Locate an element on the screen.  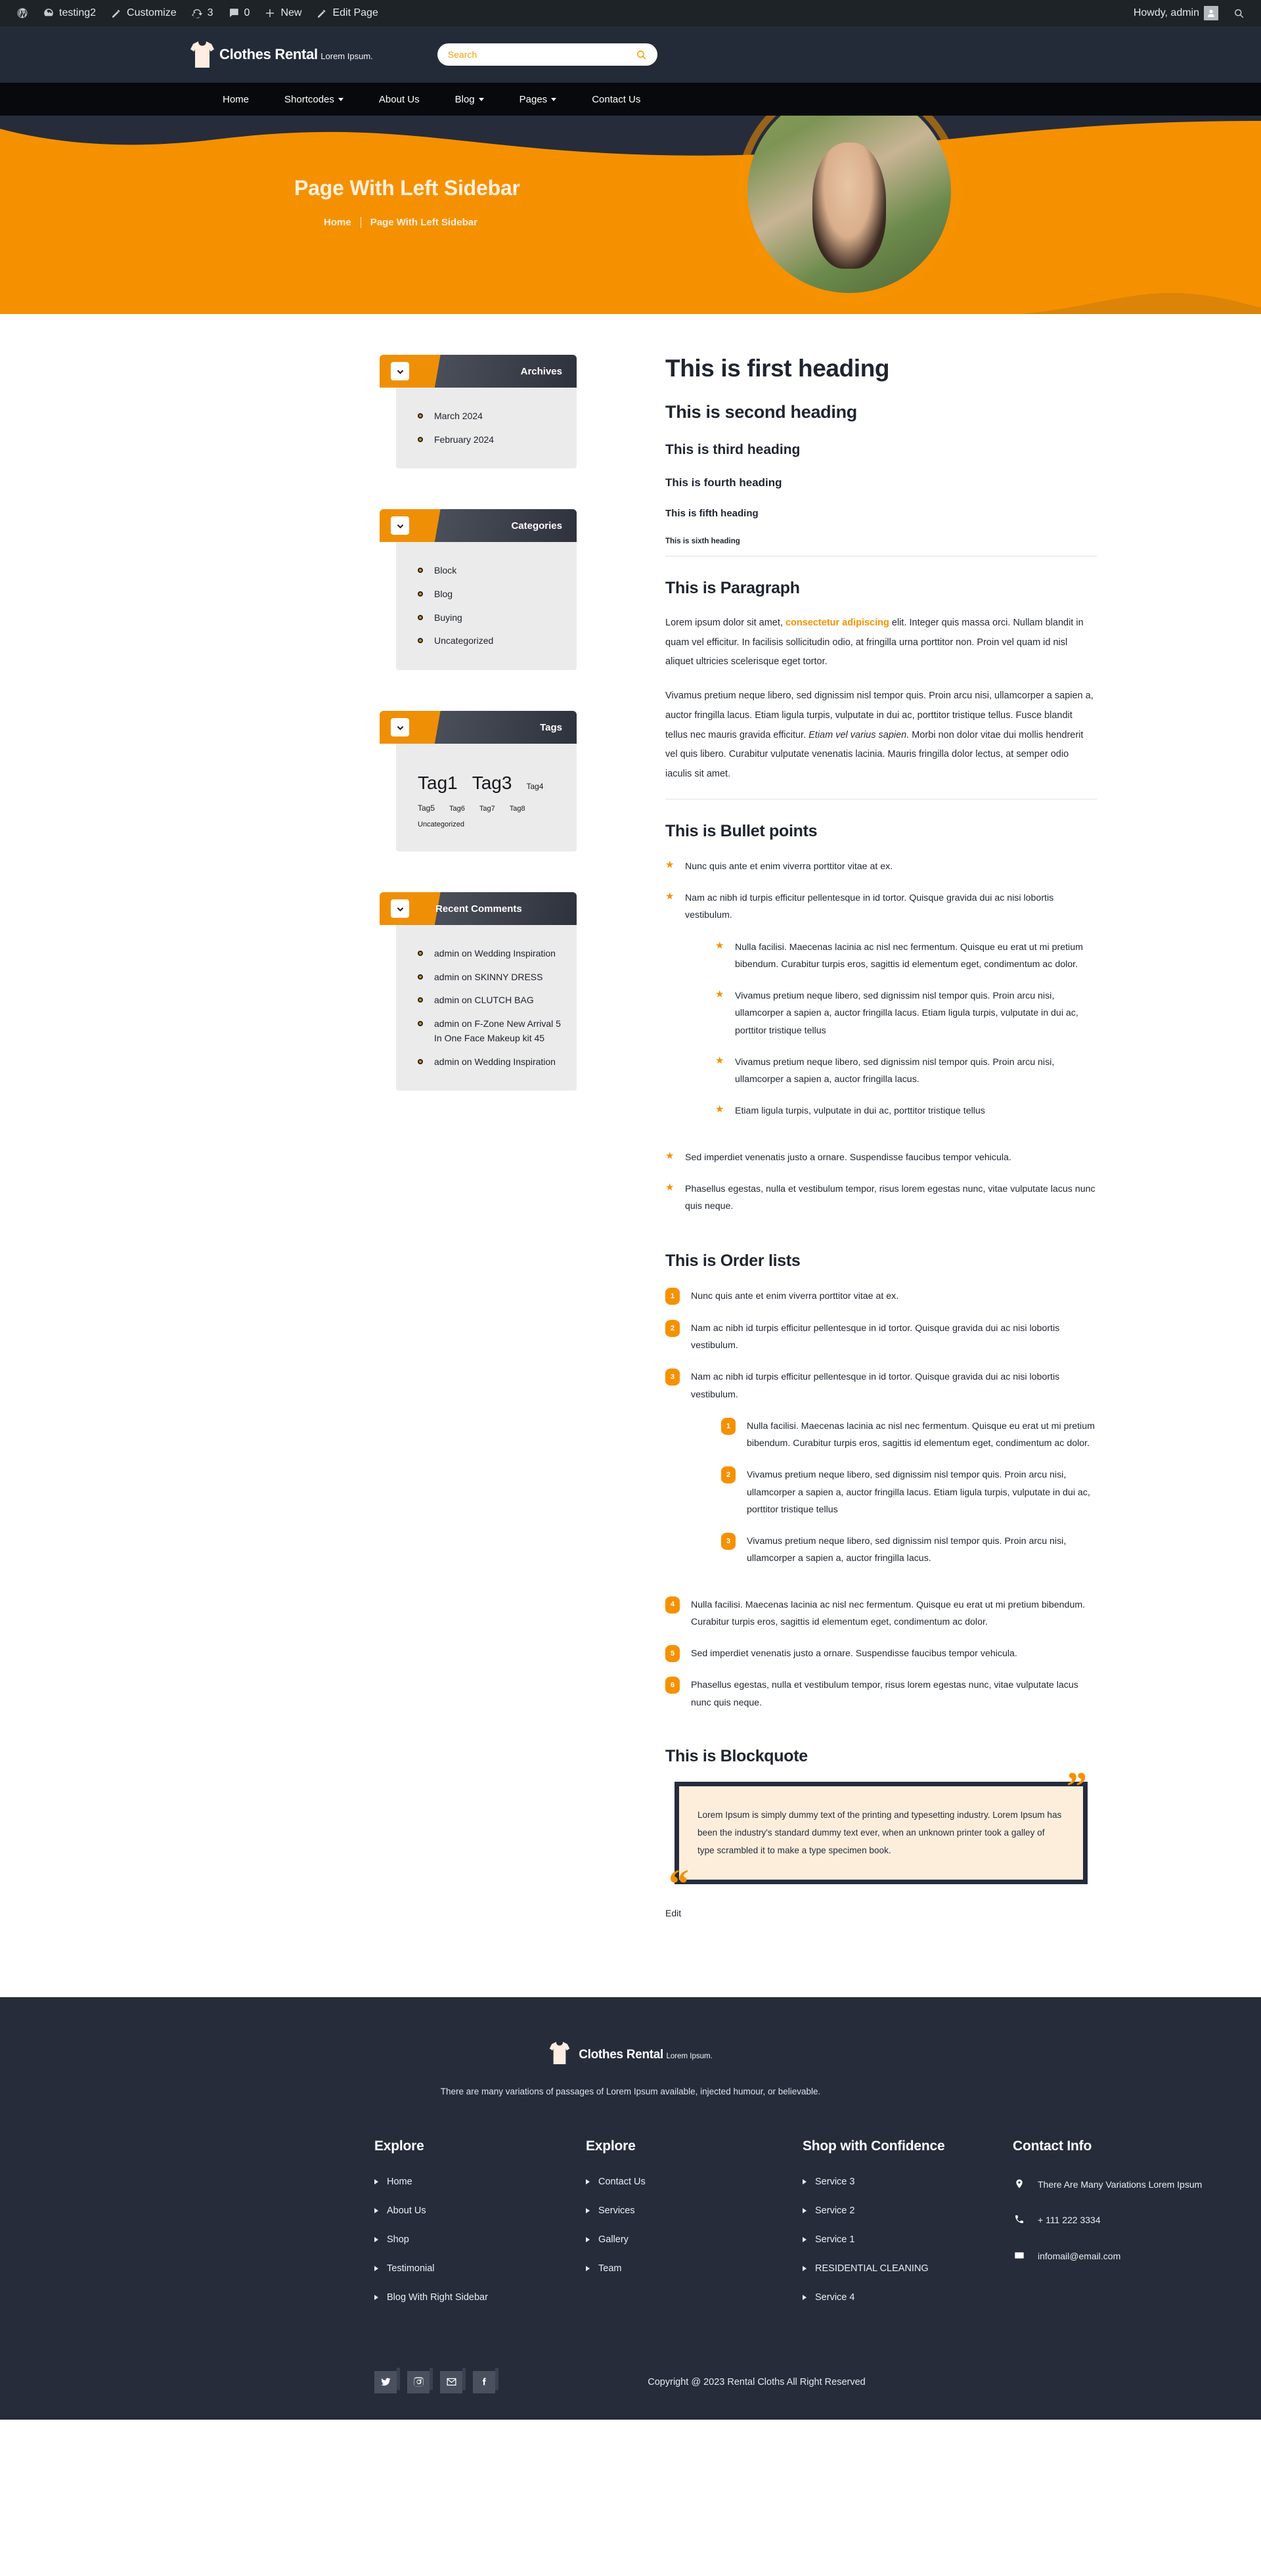
admin-bar-comments: 0 is located at coordinates (239, 13).